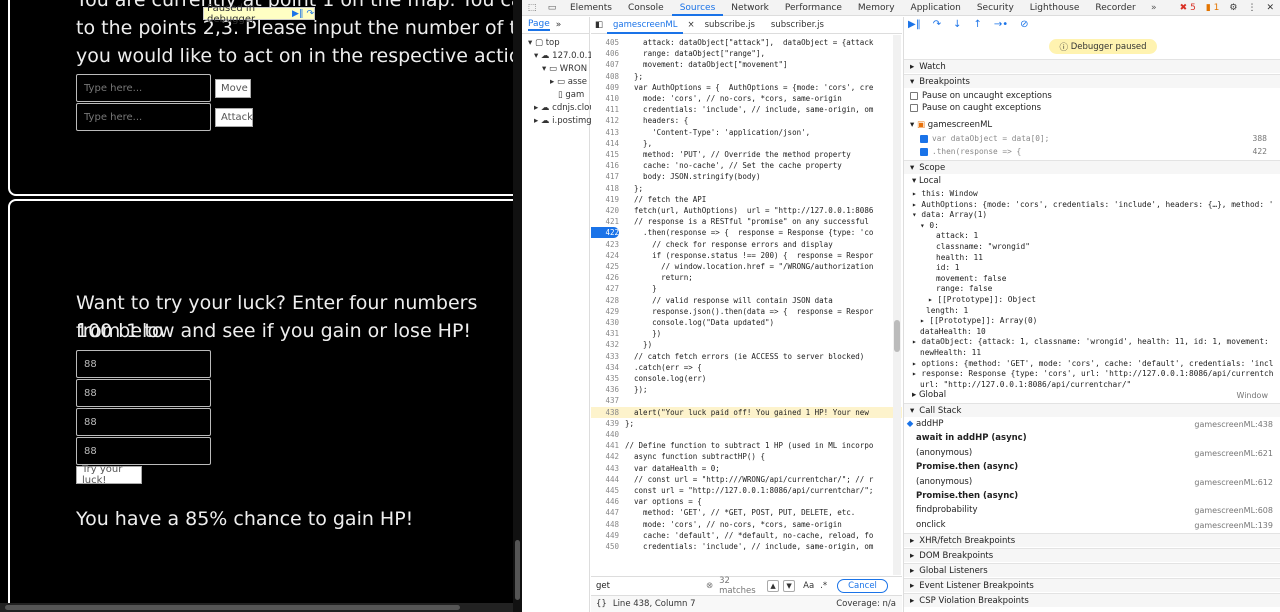  I want to click on scope-variable-row: ▸ this: Window, so click(1093, 193).